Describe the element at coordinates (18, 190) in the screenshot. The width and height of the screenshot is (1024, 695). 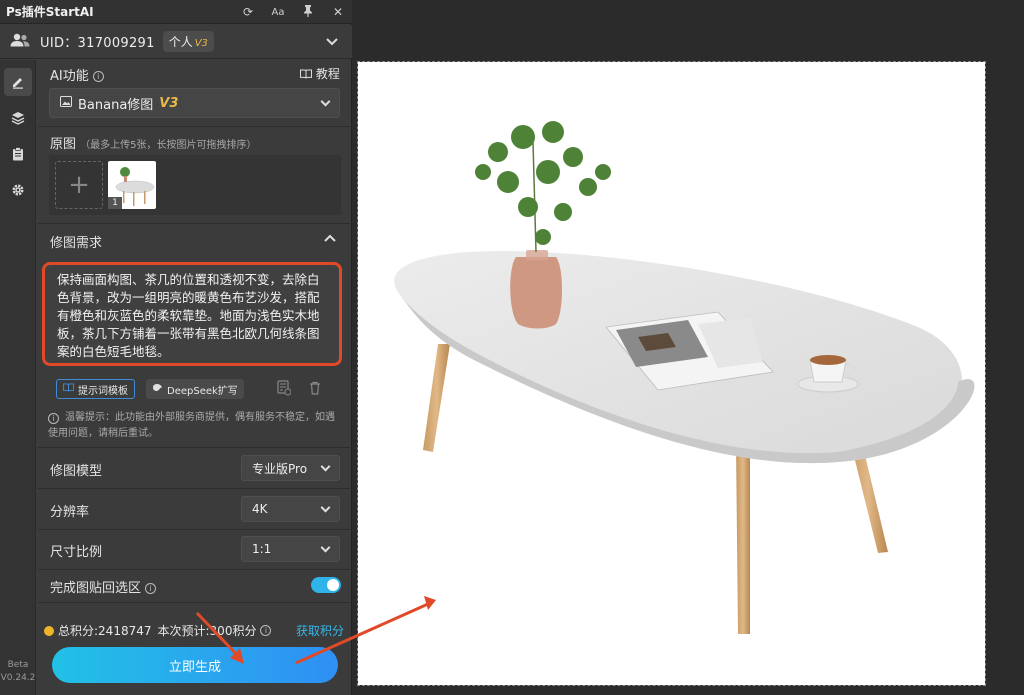
I see `gear-icon` at that location.